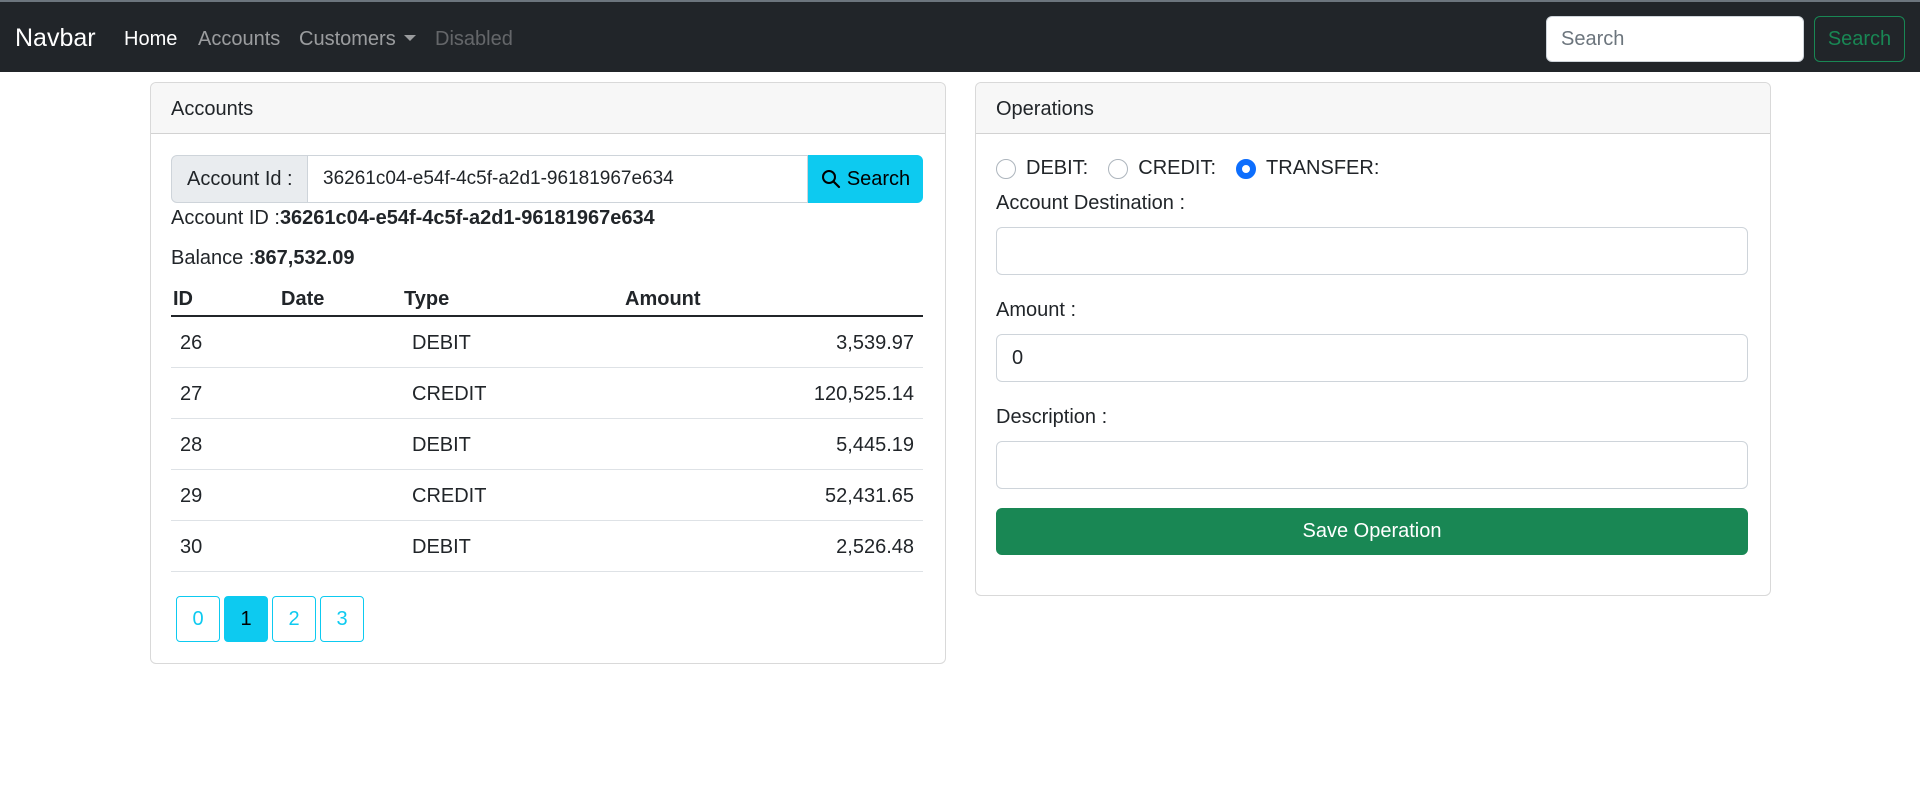  Describe the element at coordinates (1118, 168) in the screenshot. I see `radio-credit` at that location.